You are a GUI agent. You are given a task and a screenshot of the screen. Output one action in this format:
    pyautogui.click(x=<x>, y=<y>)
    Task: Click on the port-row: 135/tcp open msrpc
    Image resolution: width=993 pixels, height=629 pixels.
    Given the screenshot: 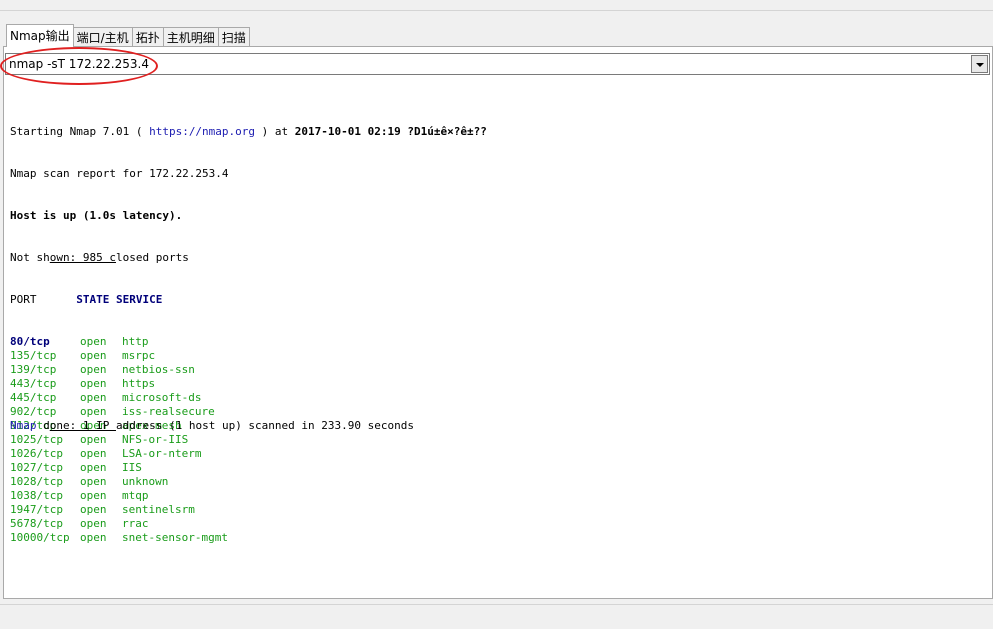 What is the action you would take?
    pyautogui.click(x=498, y=356)
    